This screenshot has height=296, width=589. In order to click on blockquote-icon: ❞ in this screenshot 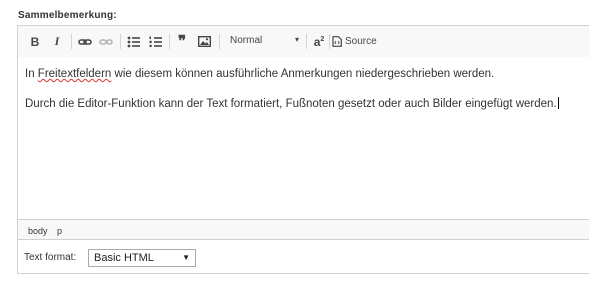, I will do `click(182, 42)`.